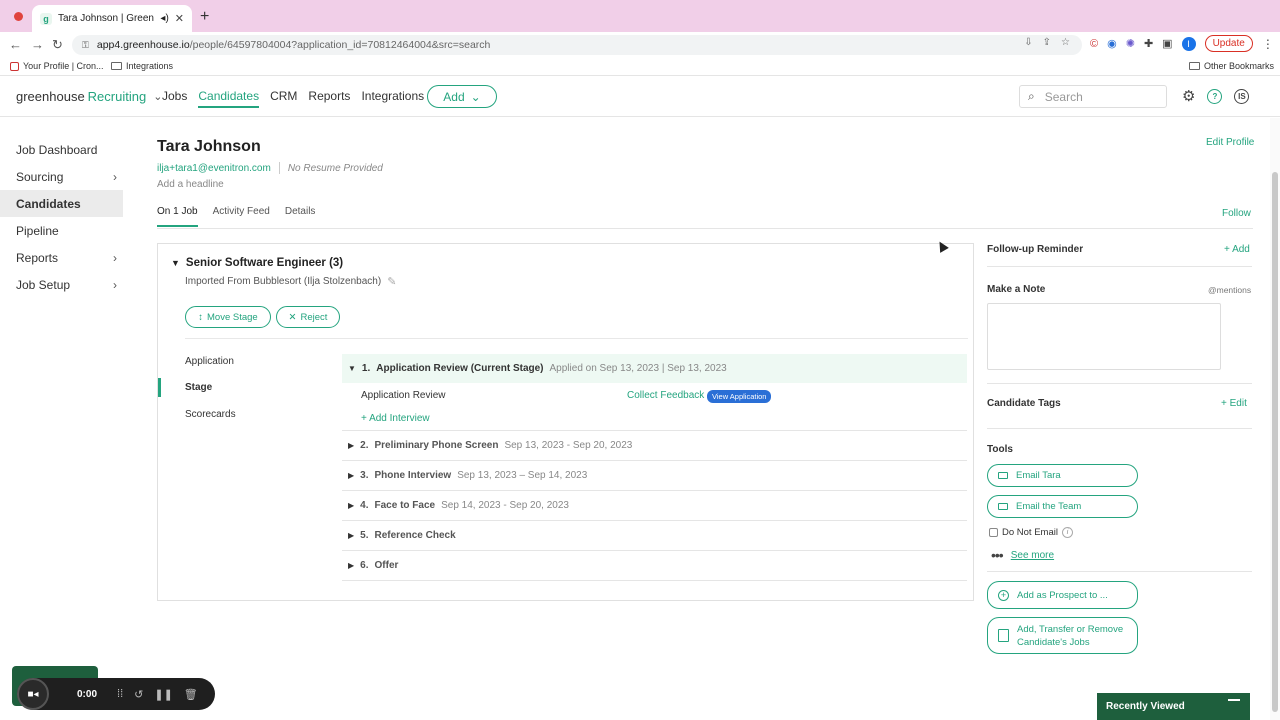  What do you see at coordinates (1188, 43) in the screenshot?
I see `profile-avatar: I` at bounding box center [1188, 43].